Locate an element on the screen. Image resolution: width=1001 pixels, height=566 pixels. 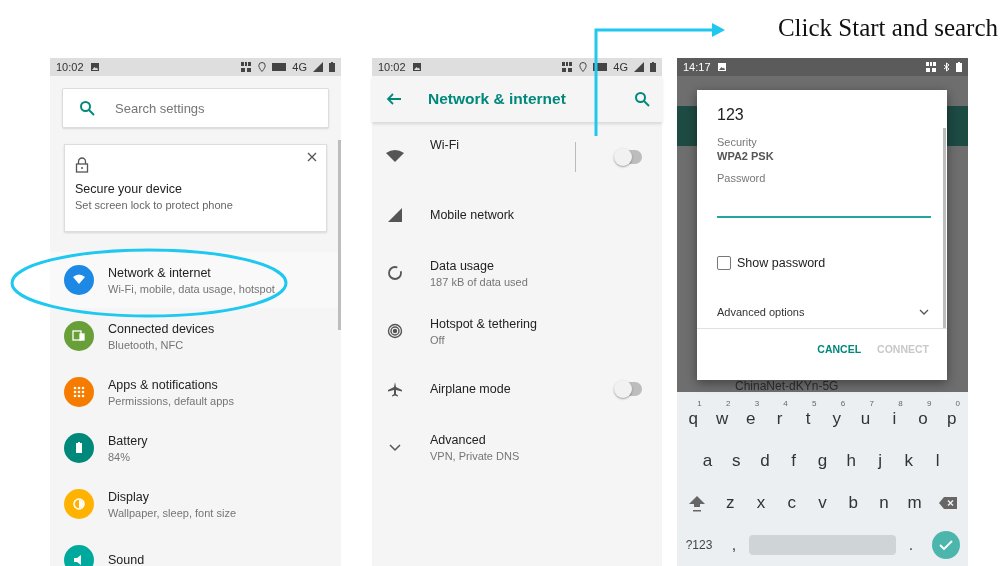
item-title: Display is located at coordinates (129, 496).